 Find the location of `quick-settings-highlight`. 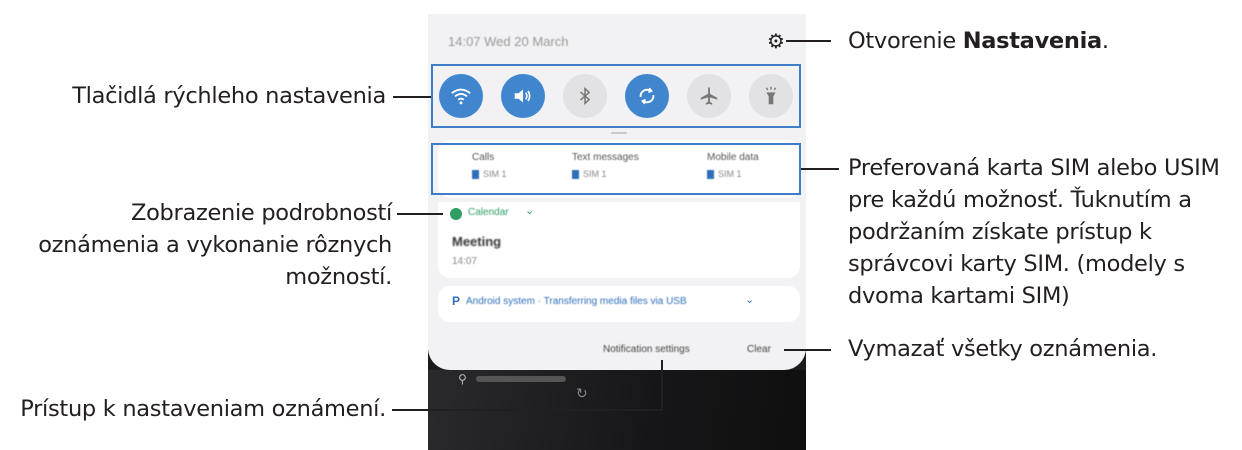

quick-settings-highlight is located at coordinates (616, 96).